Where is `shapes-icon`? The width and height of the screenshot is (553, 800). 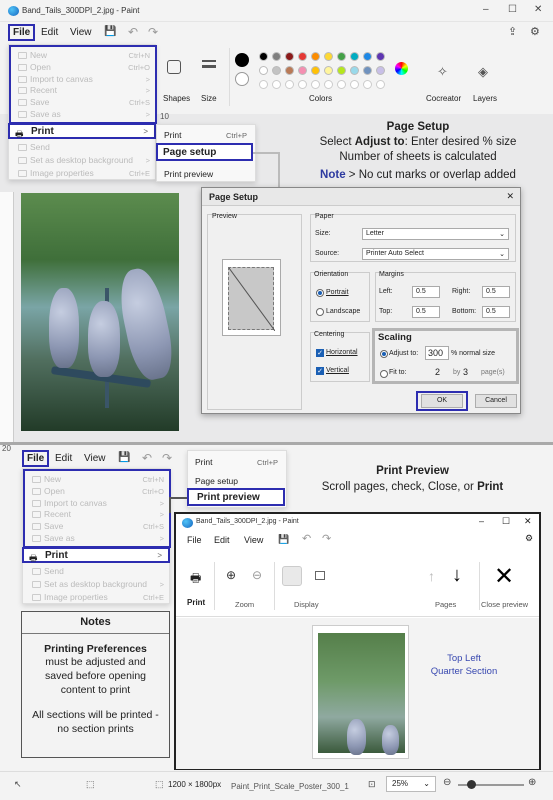
shapes-icon is located at coordinates (174, 67).